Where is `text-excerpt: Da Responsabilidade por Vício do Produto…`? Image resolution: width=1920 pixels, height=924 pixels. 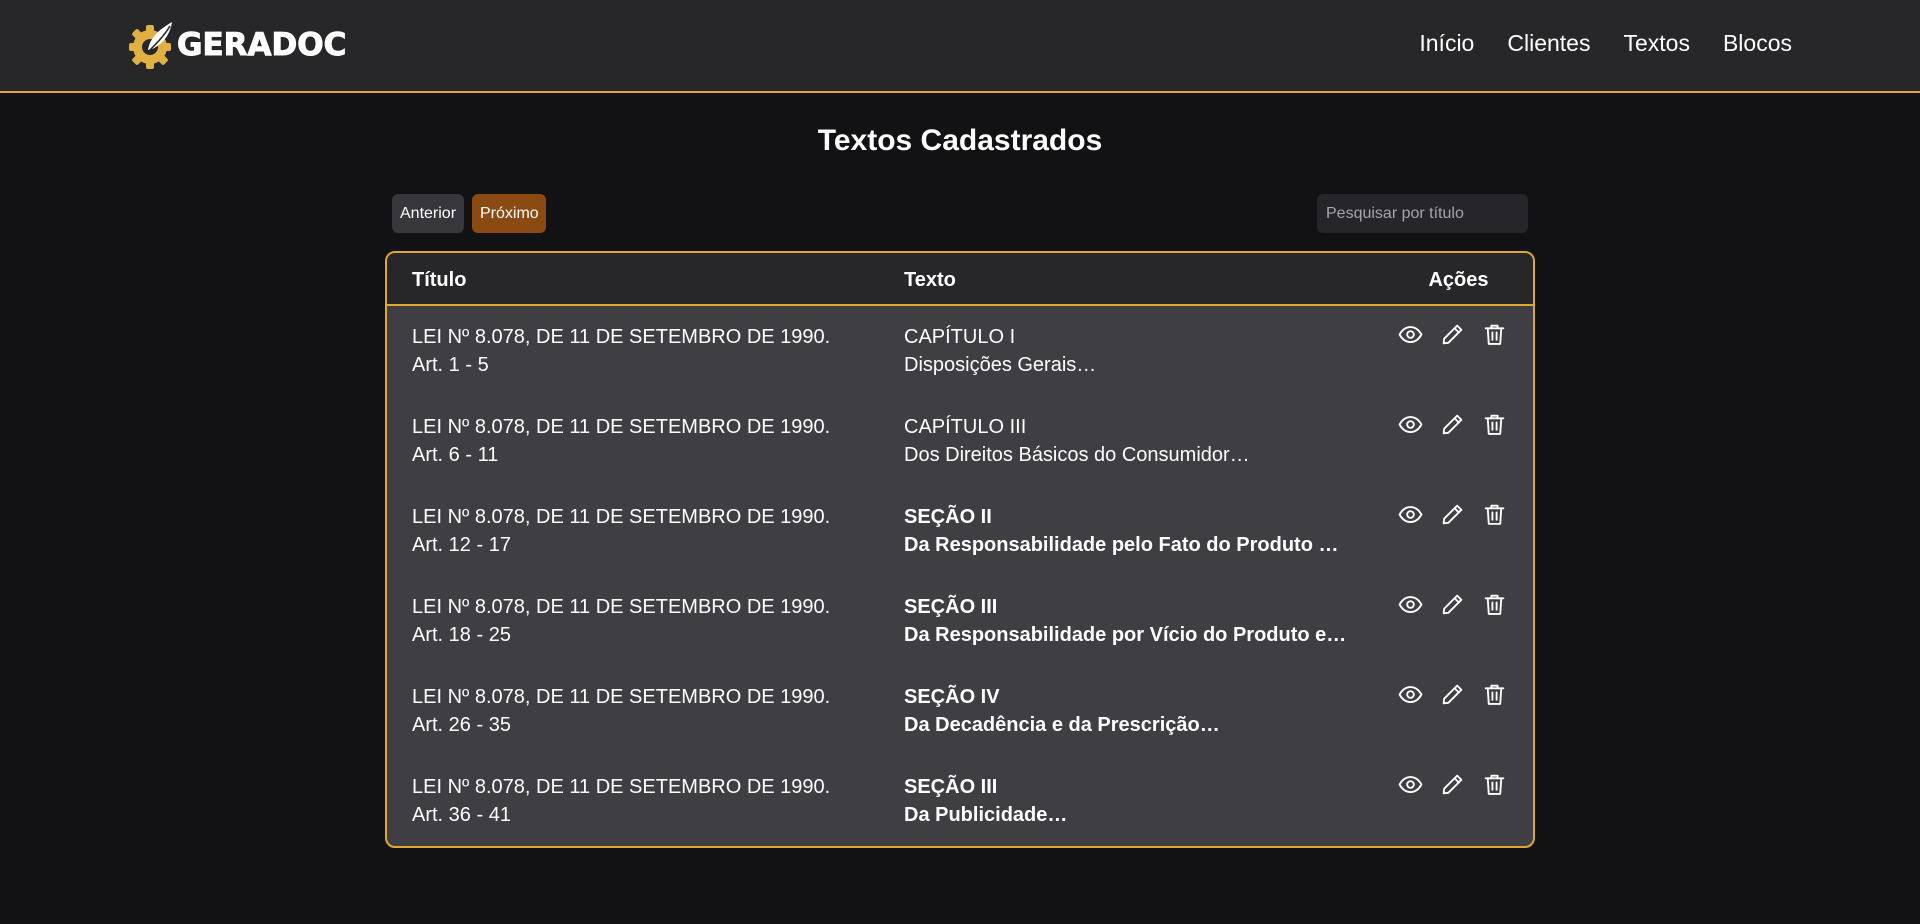
text-excerpt: Da Responsabilidade por Vício do Produto… is located at coordinates (1125, 635).